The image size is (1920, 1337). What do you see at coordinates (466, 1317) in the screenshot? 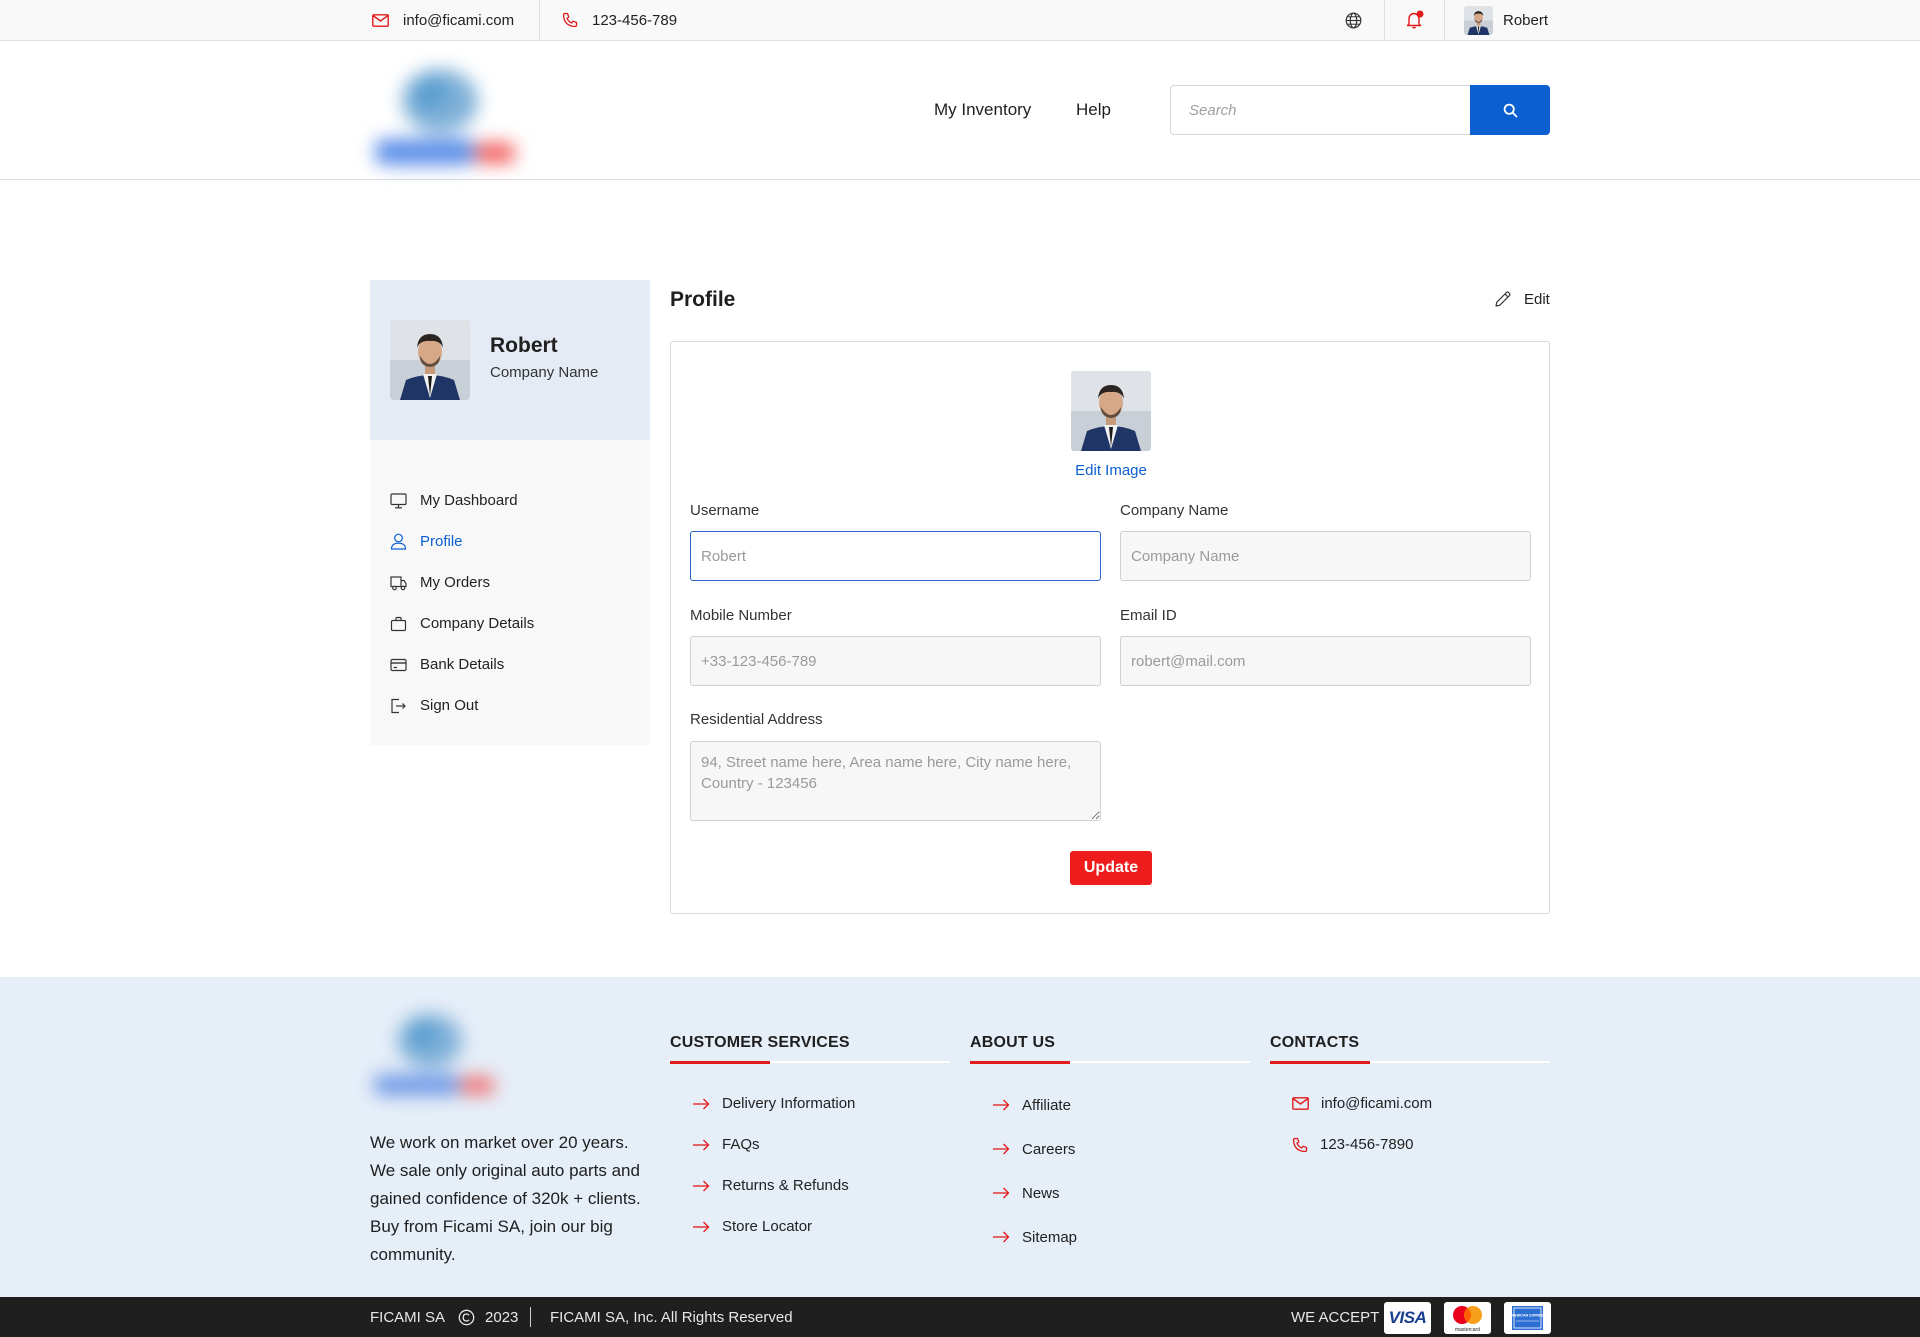
I see `copyright-icon` at bounding box center [466, 1317].